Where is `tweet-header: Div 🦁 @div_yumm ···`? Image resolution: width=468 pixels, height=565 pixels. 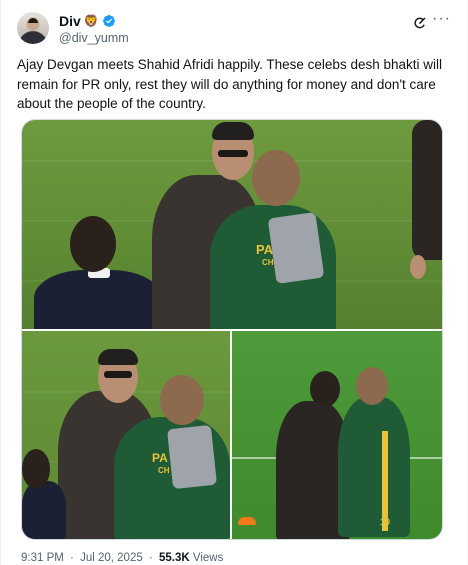 tweet-header: Div 🦁 @div_yumm ··· is located at coordinates (236, 30).